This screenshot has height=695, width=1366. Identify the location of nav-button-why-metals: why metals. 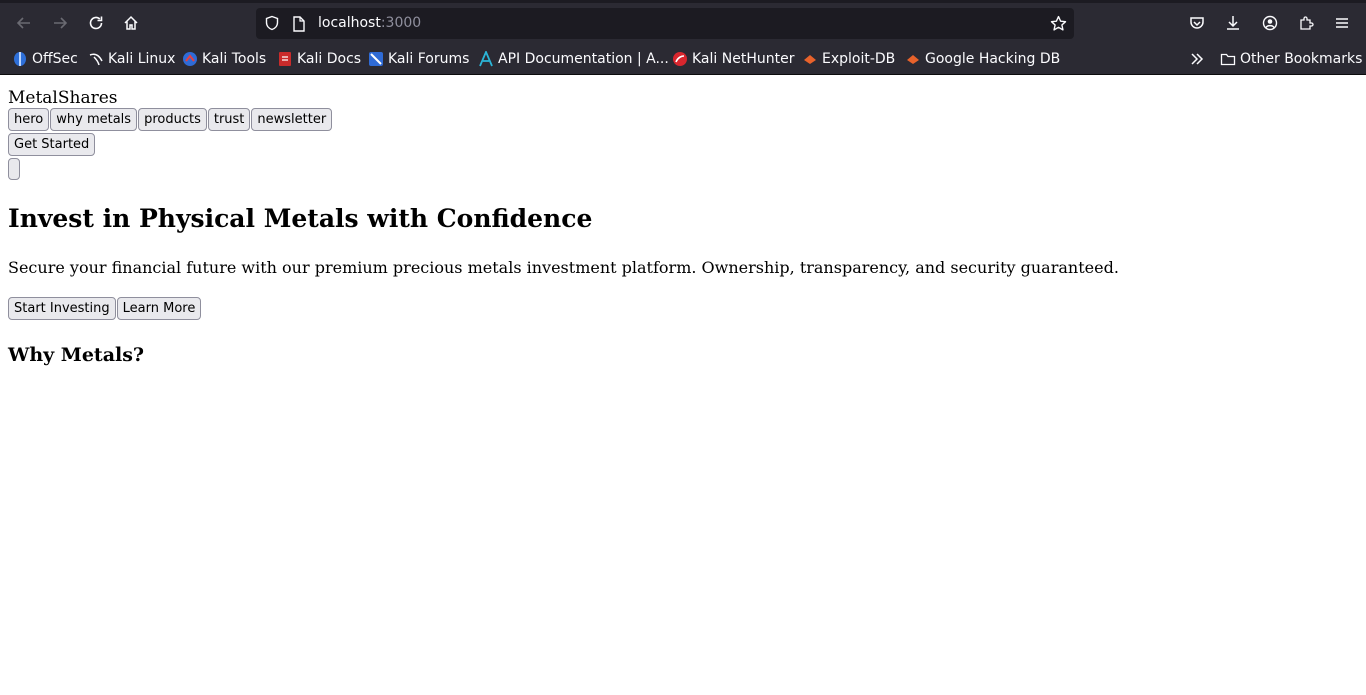
(94, 119).